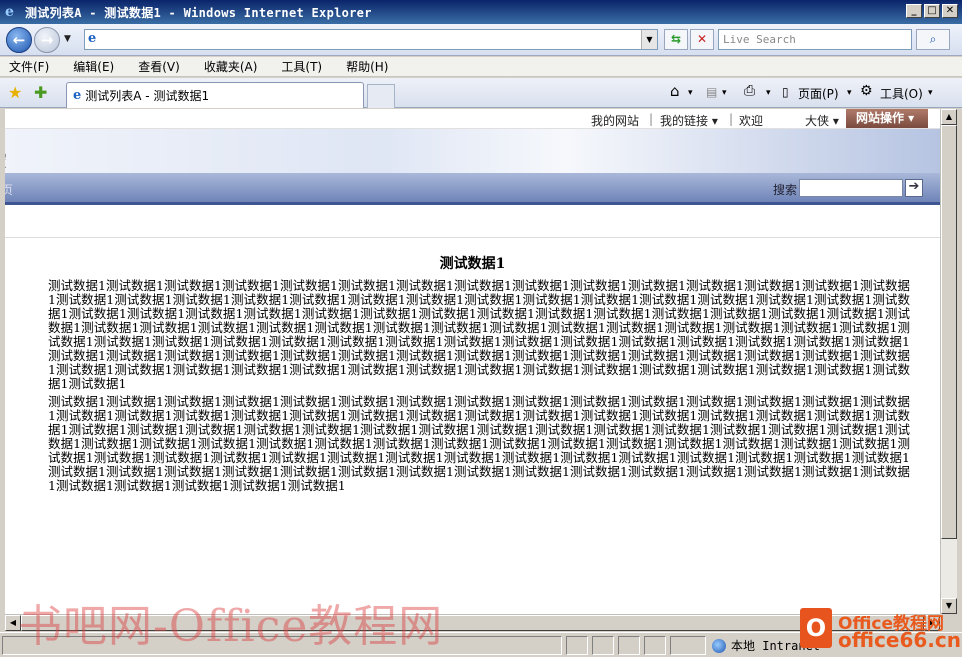  Describe the element at coordinates (724, 93) in the screenshot. I see `feeds-dropdown-icon: ▾` at that location.